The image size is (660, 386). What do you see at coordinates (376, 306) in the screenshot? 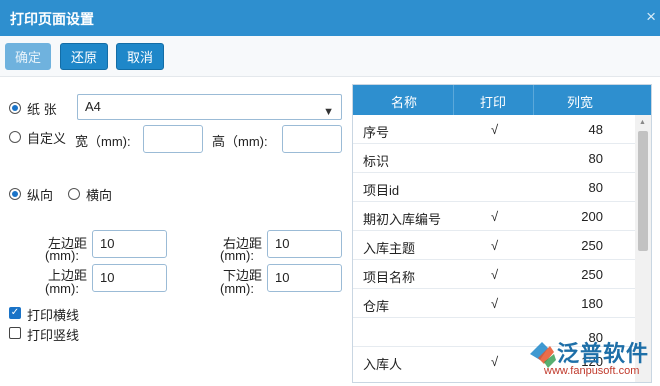
I see `cell-name: 仓库` at bounding box center [376, 306].